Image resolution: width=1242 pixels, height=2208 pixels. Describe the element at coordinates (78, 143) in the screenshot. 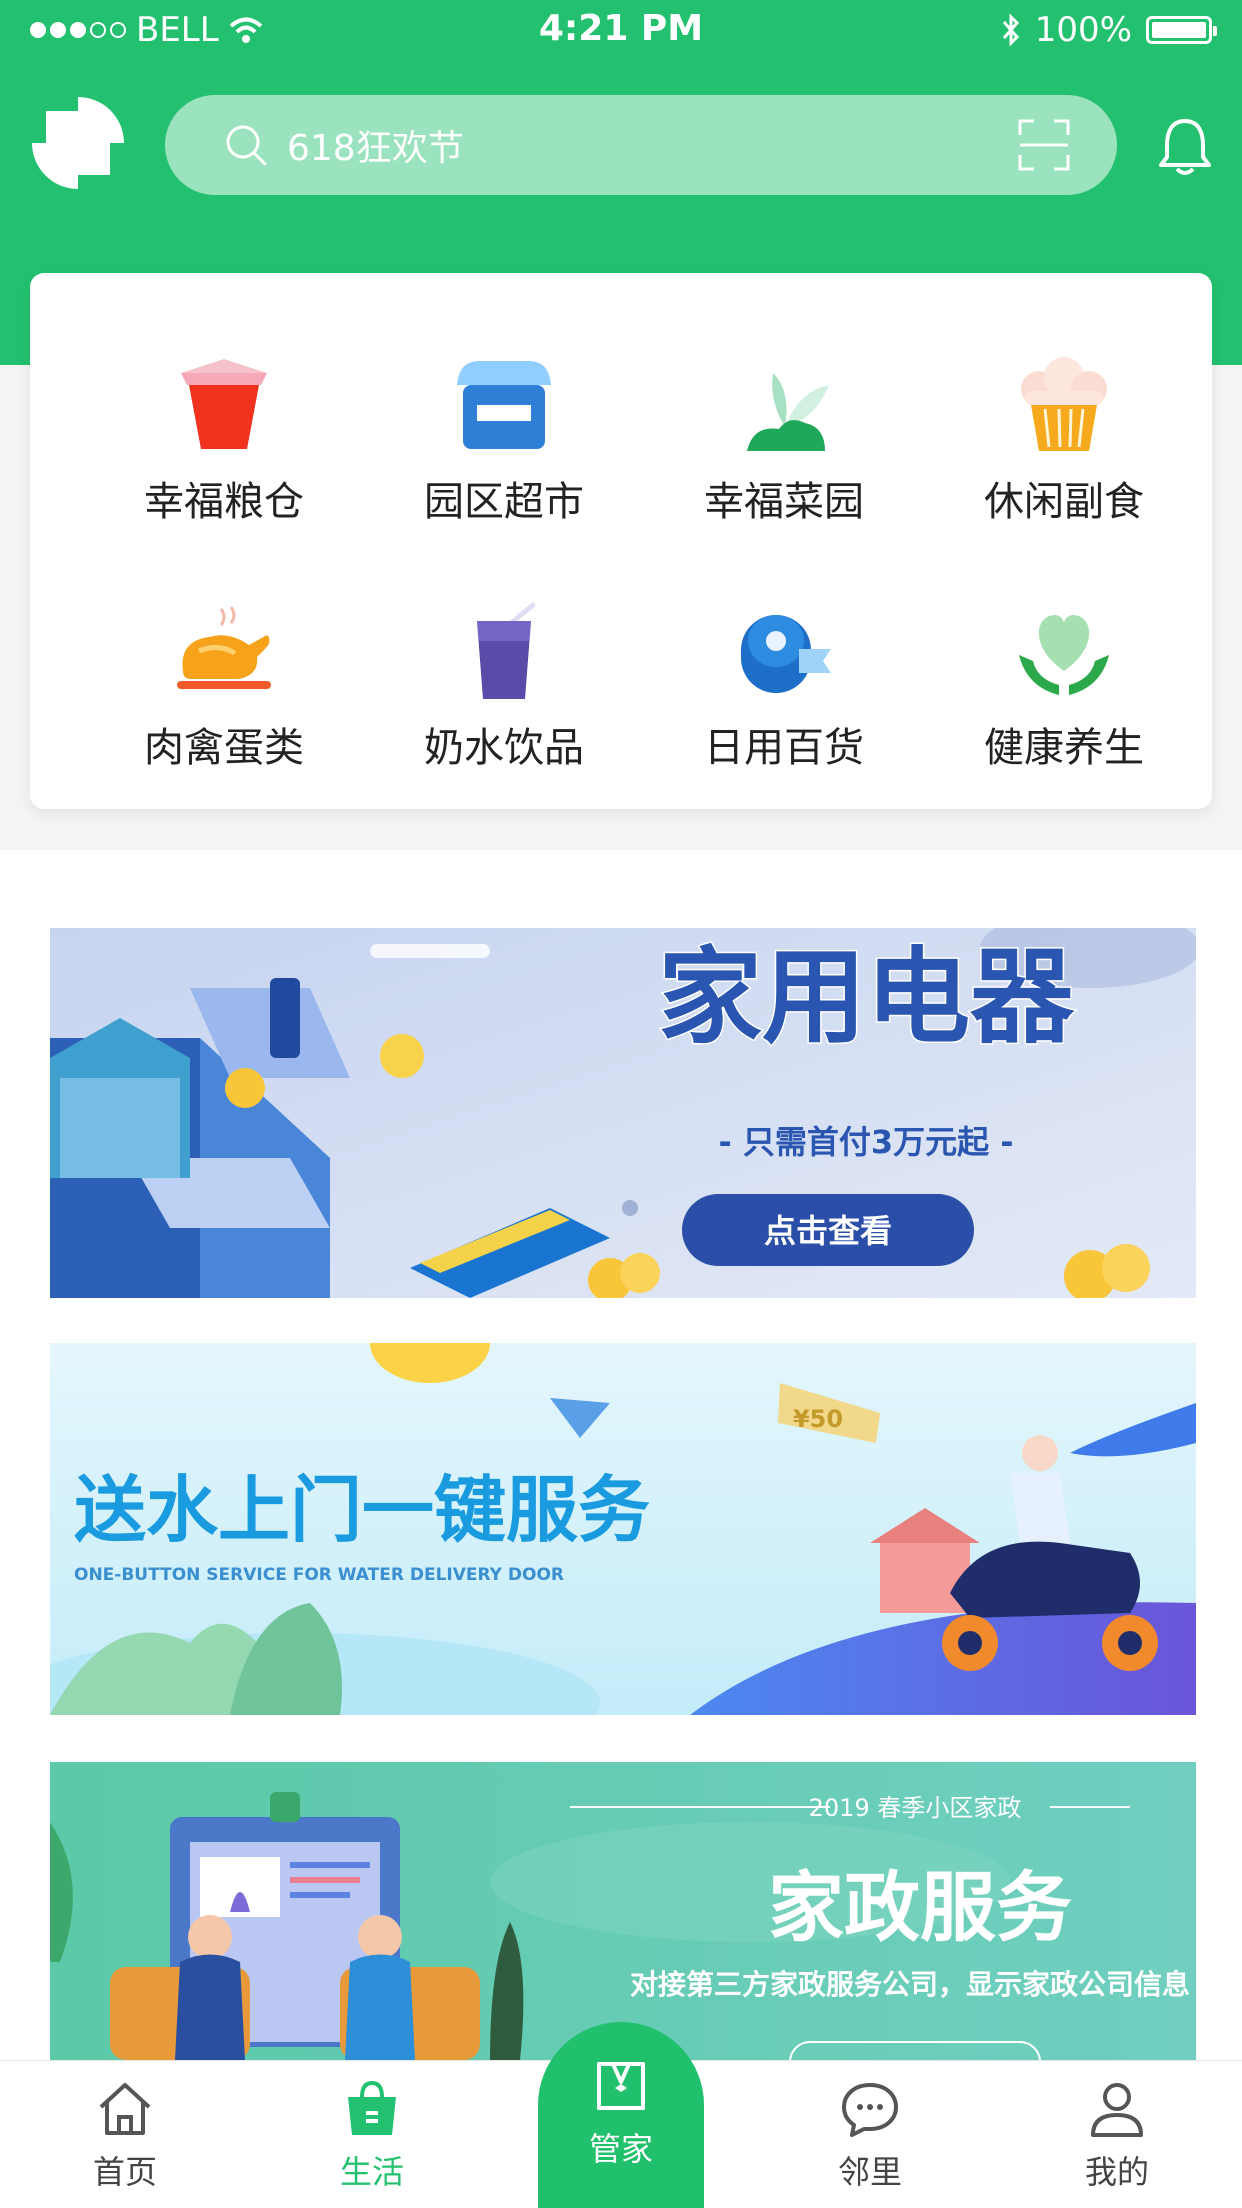

I see `app-logo-icon` at that location.